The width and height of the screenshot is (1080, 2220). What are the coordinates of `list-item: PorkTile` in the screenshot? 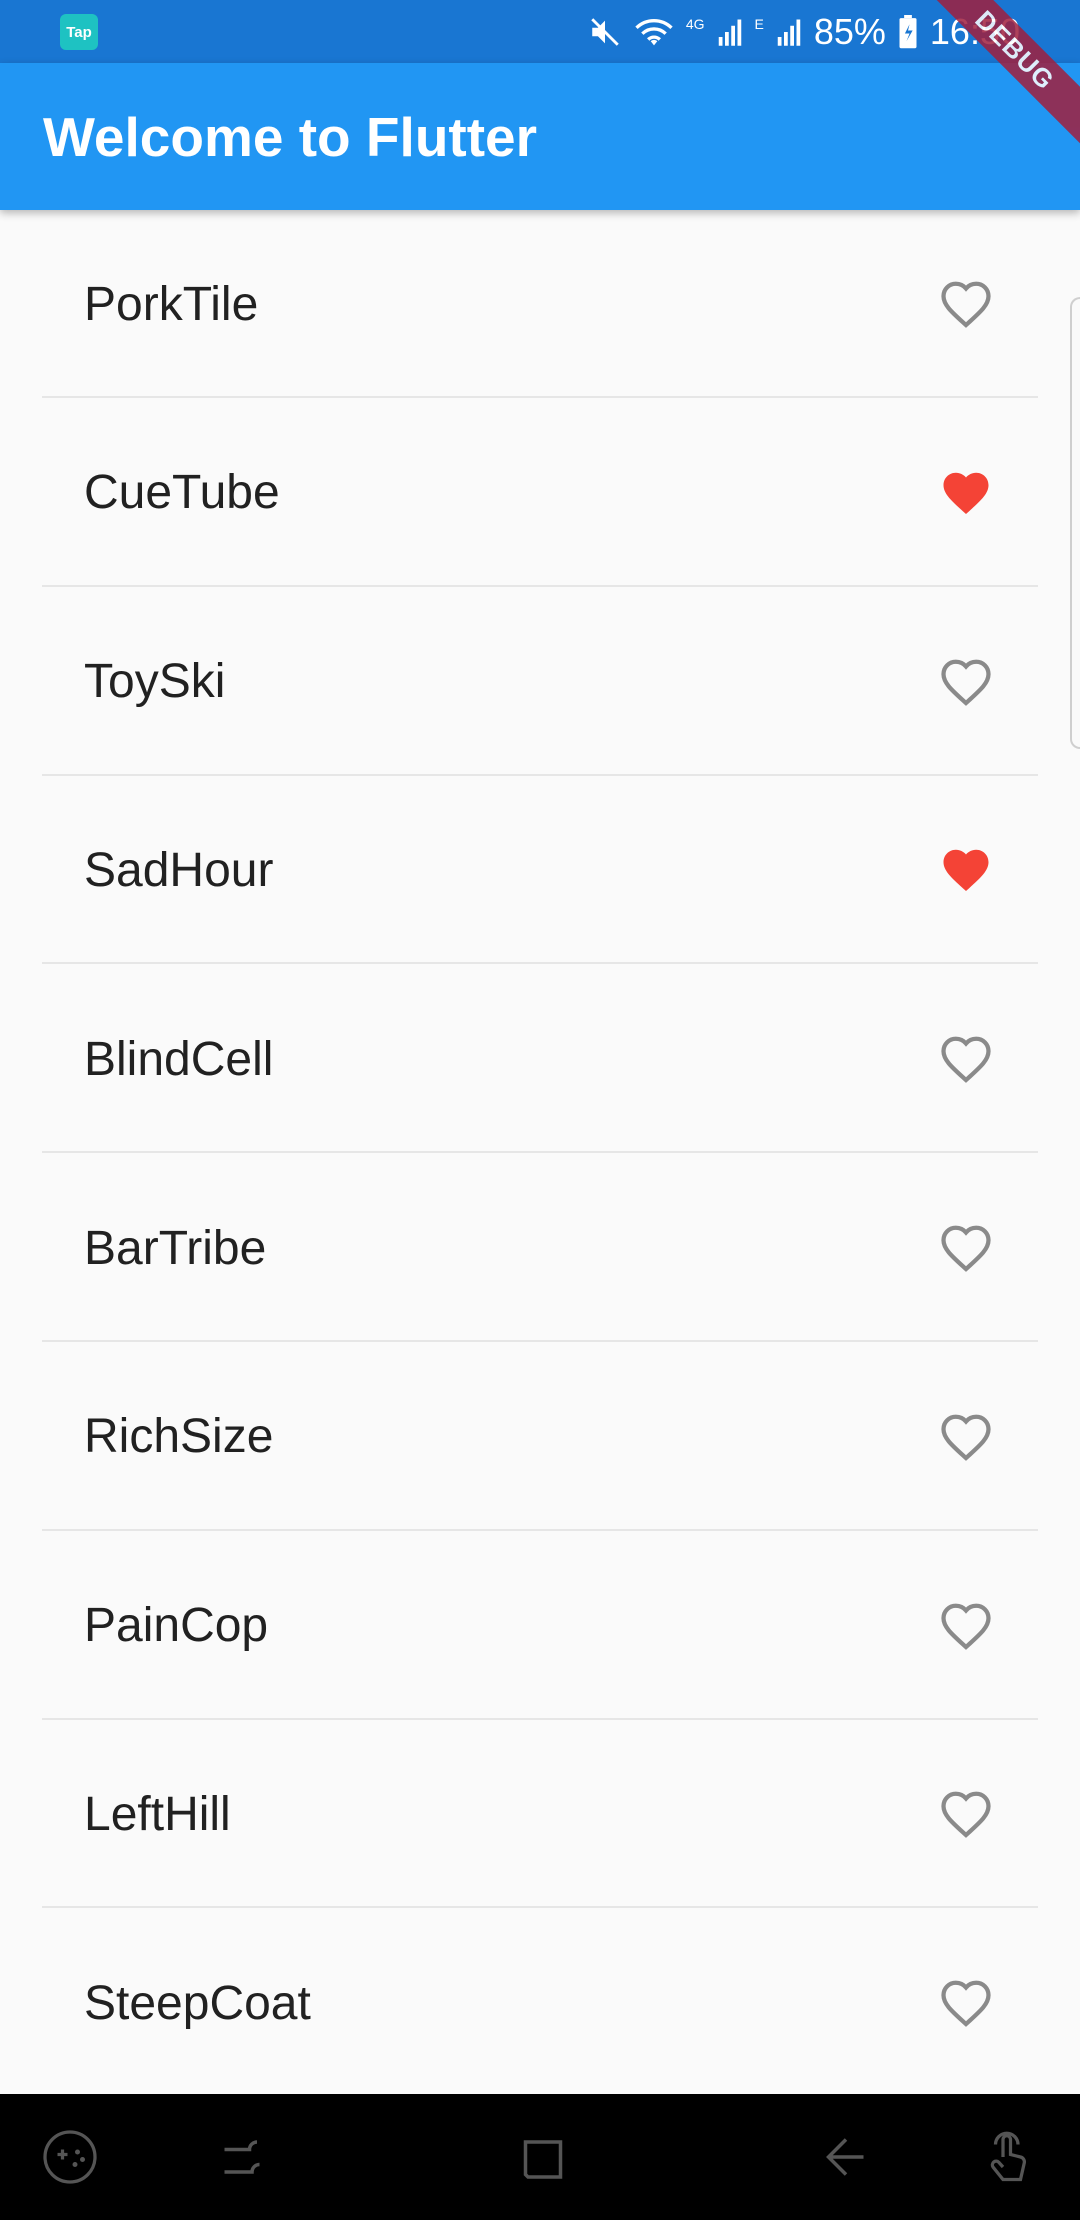 It's located at (540, 304).